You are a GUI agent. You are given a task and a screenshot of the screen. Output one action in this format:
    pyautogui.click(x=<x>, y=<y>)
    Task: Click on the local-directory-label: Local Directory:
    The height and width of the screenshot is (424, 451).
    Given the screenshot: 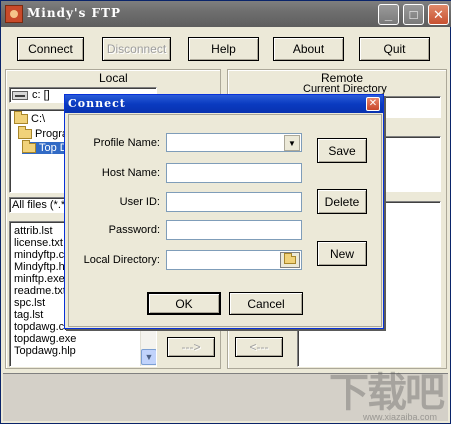 What is the action you would take?
    pyautogui.click(x=121, y=260)
    